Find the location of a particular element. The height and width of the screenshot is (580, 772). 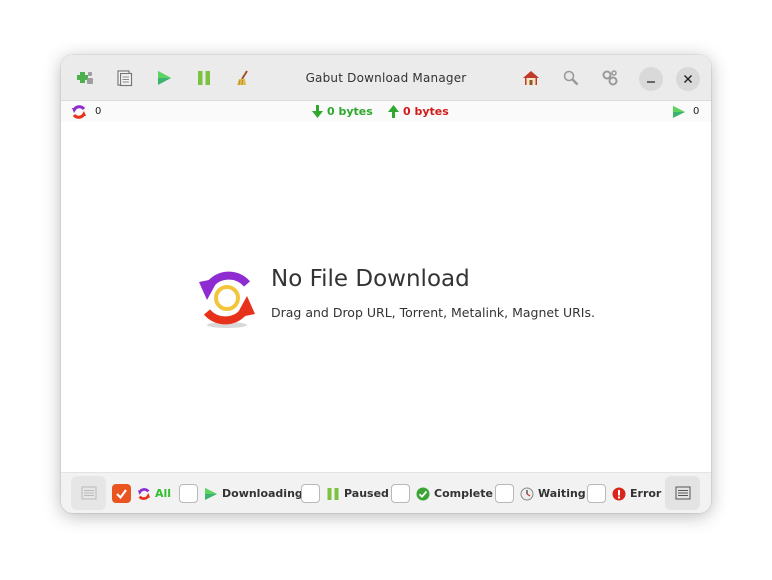

filter-paused-checkbox is located at coordinates (310, 493).